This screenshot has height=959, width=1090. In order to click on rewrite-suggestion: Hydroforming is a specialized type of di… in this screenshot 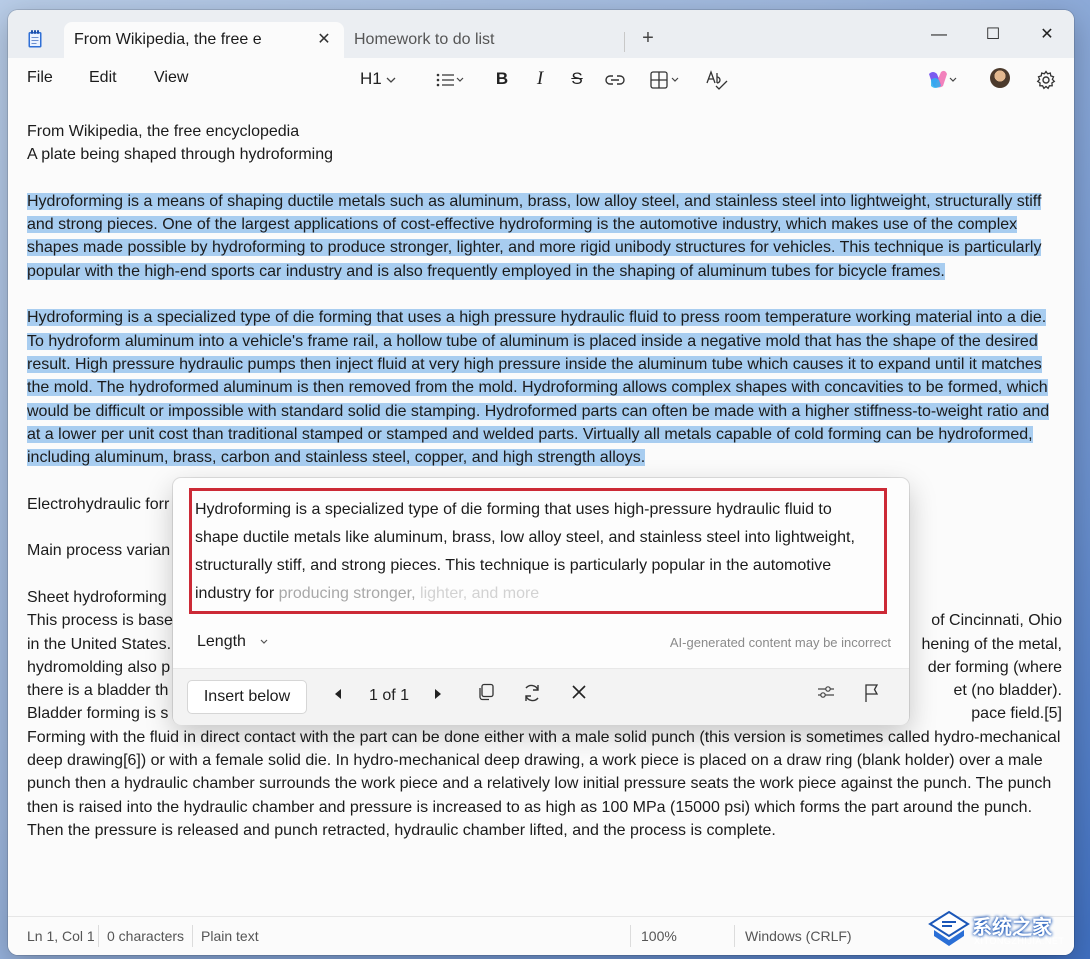, I will do `click(525, 551)`.